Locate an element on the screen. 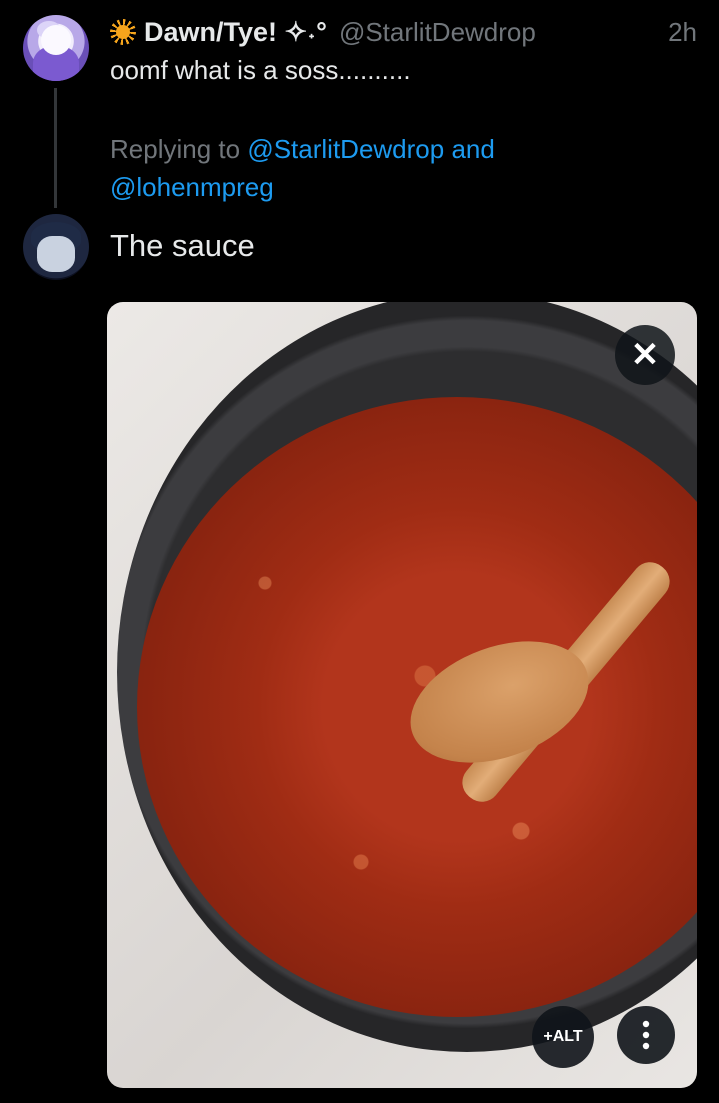 The width and height of the screenshot is (719, 1103). tweet-timestamp: 2h is located at coordinates (682, 32).